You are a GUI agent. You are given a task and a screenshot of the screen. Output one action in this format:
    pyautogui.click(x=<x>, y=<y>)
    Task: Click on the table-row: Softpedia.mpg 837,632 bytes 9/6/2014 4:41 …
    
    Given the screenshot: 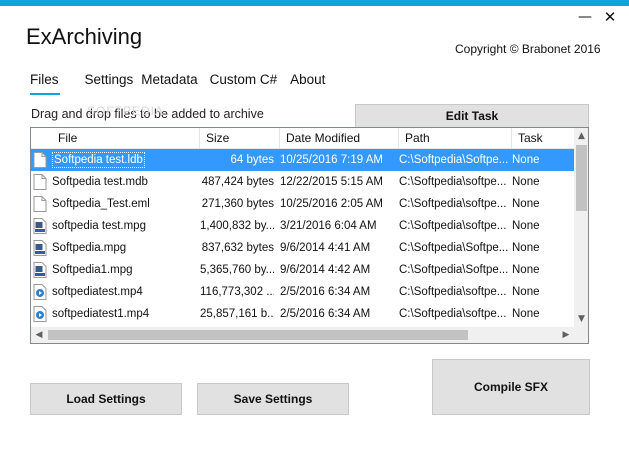 What is the action you would take?
    pyautogui.click(x=302, y=248)
    